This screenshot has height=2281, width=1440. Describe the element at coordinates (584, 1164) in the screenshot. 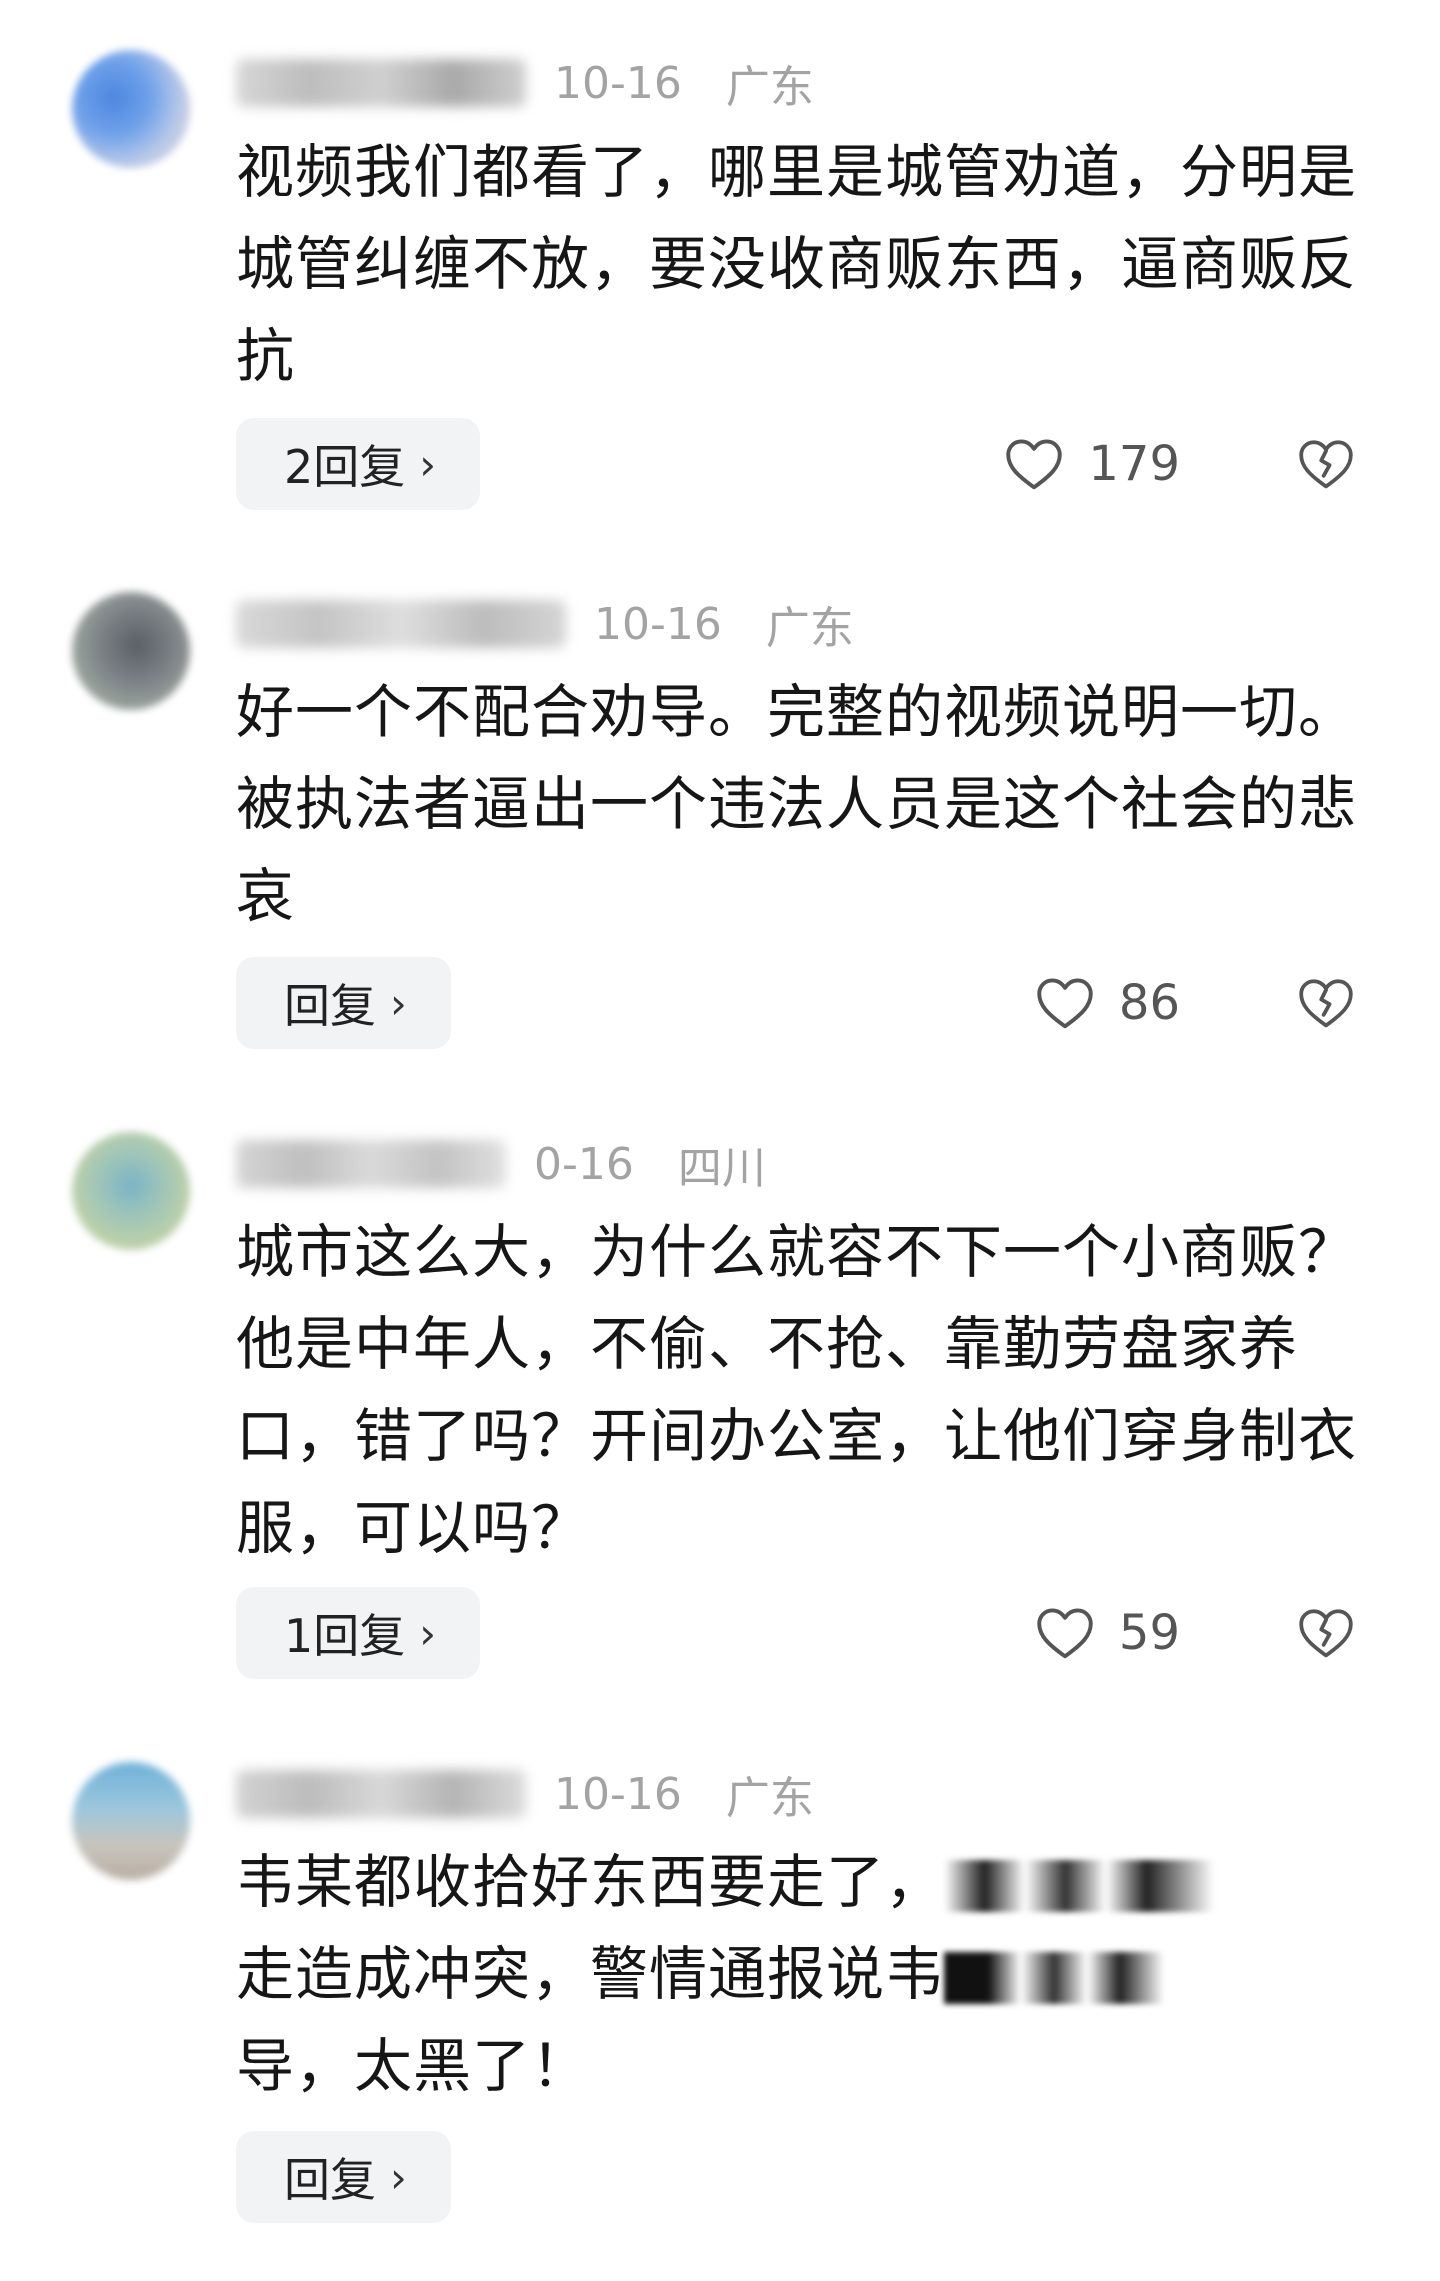

I see `comment-date: 0-16` at that location.